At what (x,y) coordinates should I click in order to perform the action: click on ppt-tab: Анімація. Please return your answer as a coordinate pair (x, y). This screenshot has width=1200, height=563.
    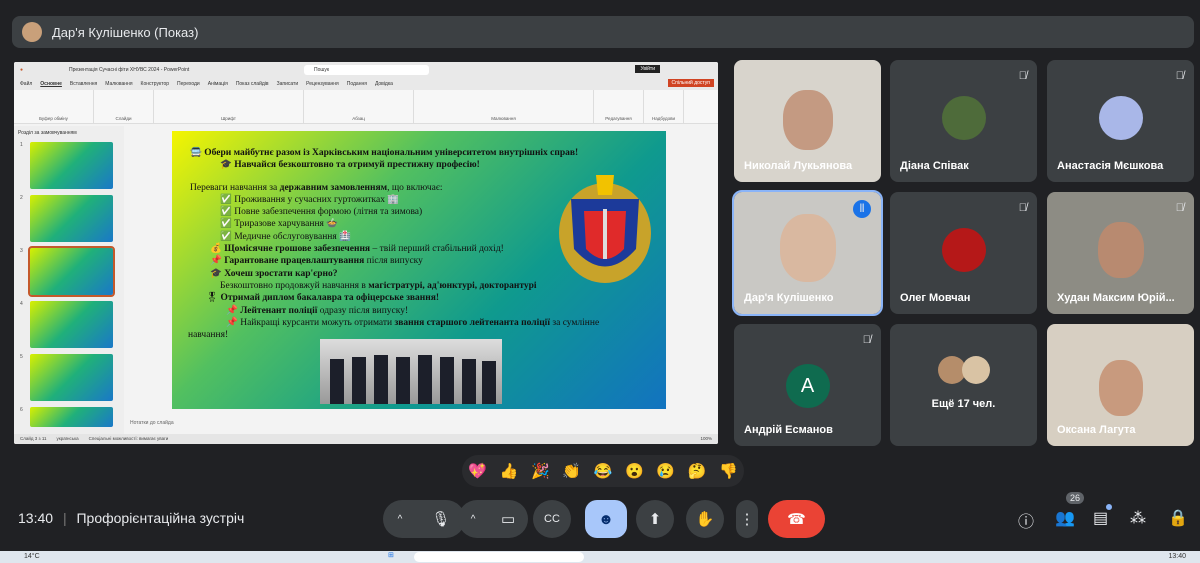
    Looking at the image, I should click on (218, 84).